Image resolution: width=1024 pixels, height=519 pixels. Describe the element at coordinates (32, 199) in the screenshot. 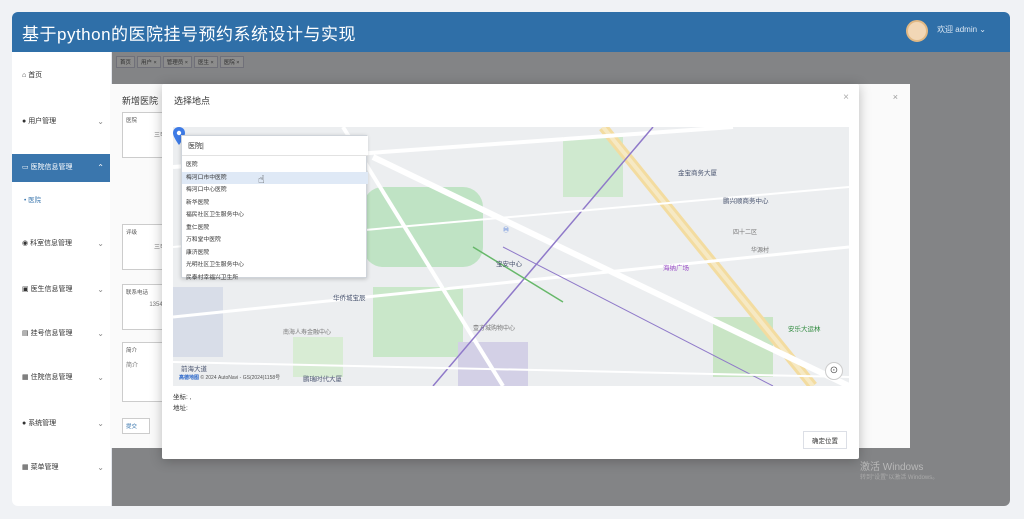

I see `sidebar-subitem-hospital: • 医院` at that location.